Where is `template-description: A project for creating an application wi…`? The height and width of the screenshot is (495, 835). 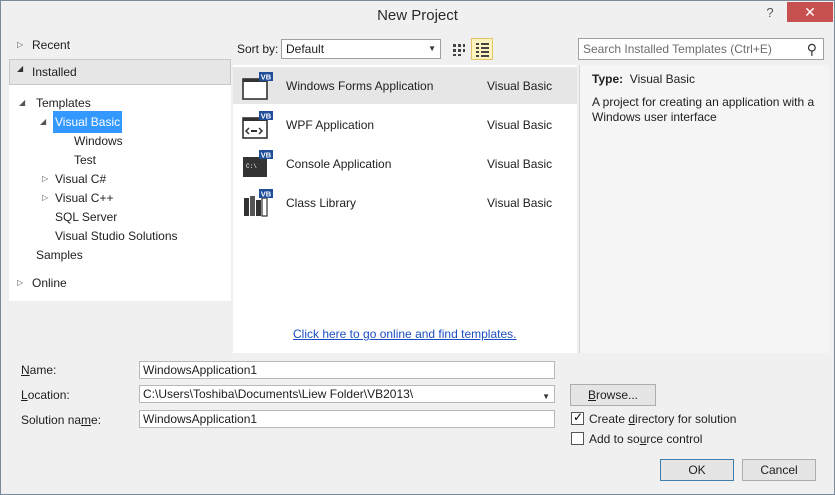
template-description: A project for creating an application wi… is located at coordinates (703, 109).